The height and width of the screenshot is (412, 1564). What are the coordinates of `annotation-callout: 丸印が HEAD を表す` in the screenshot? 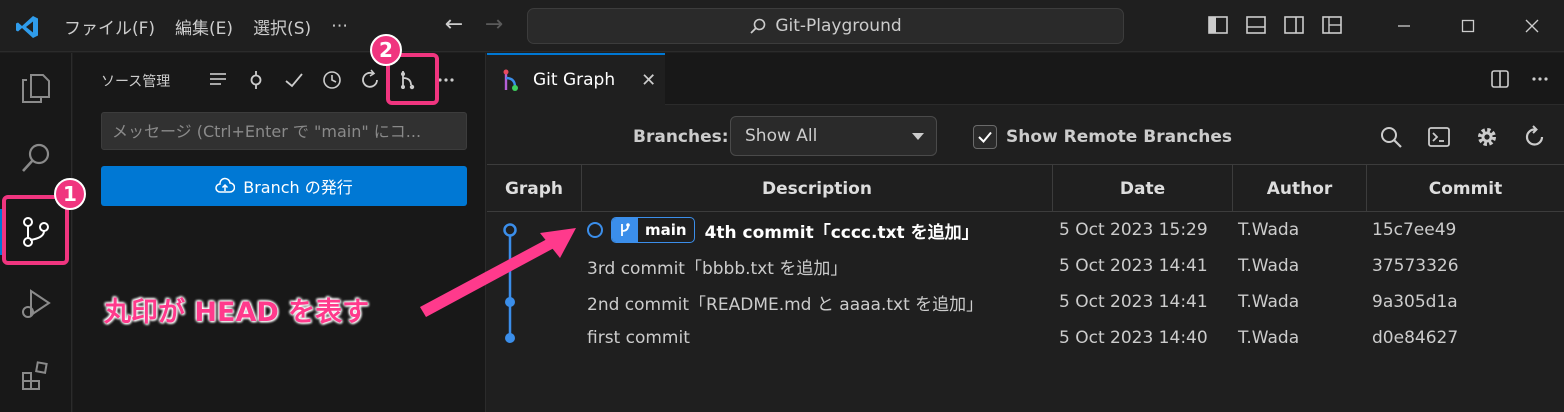 It's located at (237, 312).